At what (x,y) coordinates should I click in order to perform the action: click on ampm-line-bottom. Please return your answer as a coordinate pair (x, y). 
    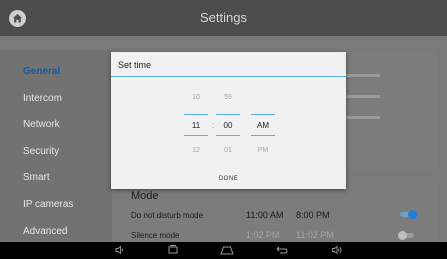
    Looking at the image, I should click on (263, 135).